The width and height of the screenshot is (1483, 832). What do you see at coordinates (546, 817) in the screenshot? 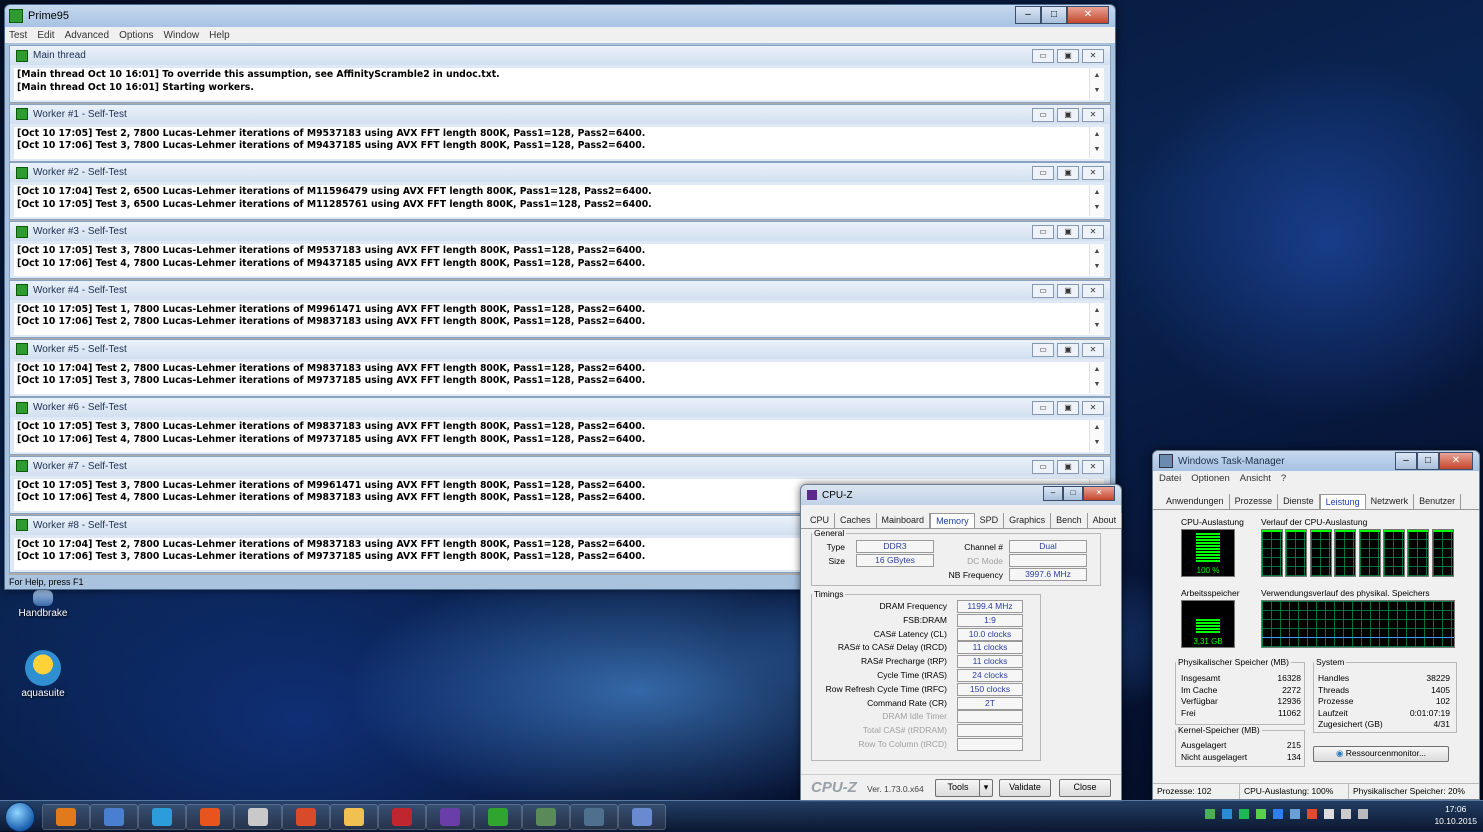
I see `taskbar-item-task-manager-app` at bounding box center [546, 817].